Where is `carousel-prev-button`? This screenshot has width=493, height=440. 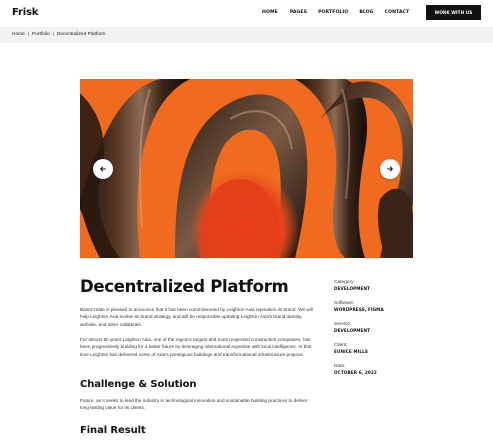
carousel-prev-button is located at coordinates (103, 169).